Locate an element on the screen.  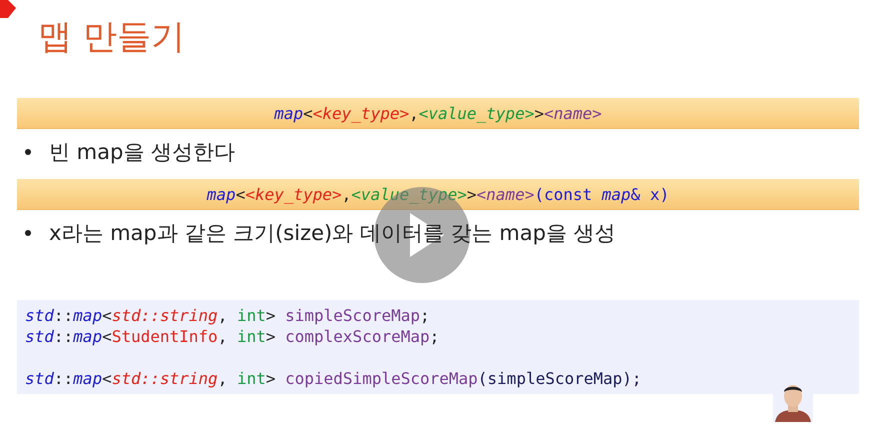
syntax-line: map<<key_type>,<value_type>><name>(const map& x) is located at coordinates (438, 194).